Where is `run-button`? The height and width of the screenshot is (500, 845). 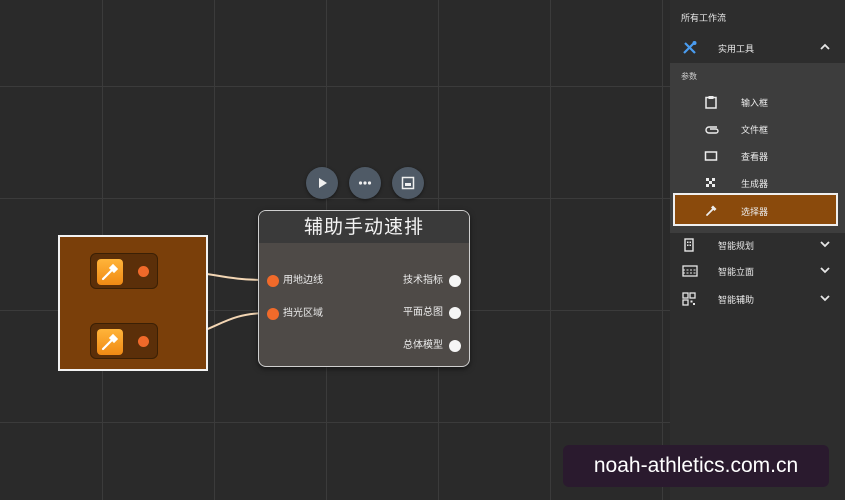 run-button is located at coordinates (322, 183).